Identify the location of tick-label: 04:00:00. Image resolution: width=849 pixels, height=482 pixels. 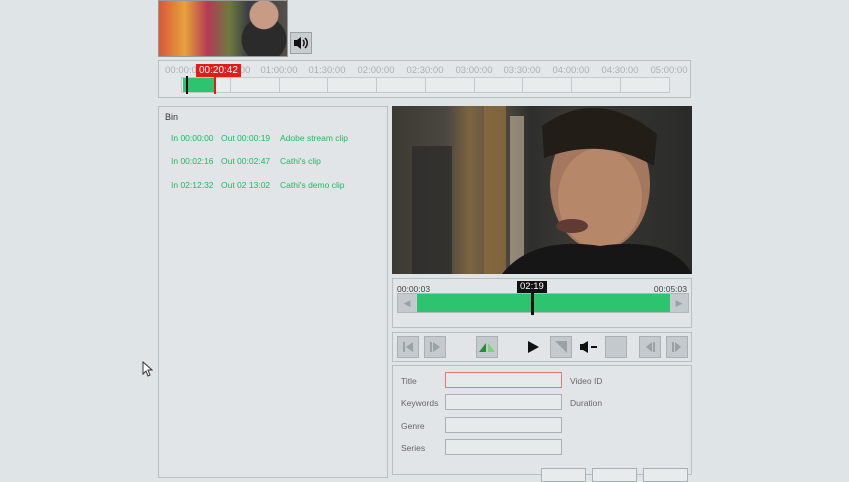
(571, 70).